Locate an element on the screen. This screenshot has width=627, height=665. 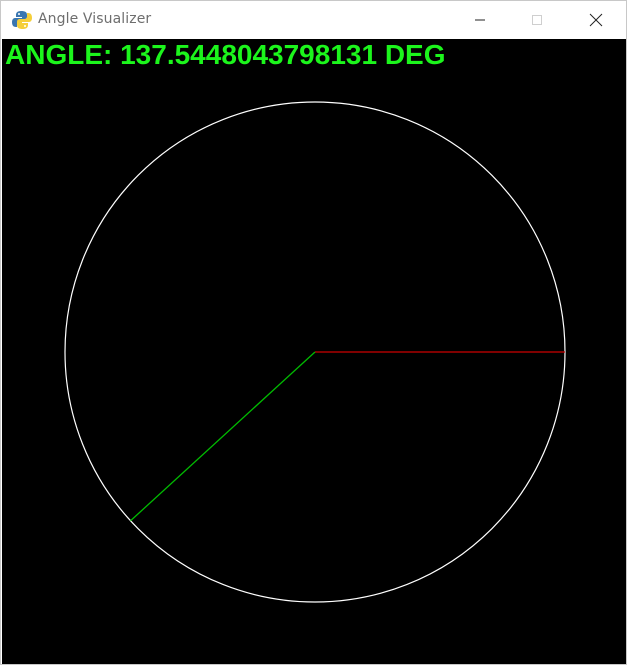
close-button is located at coordinates (596, 20).